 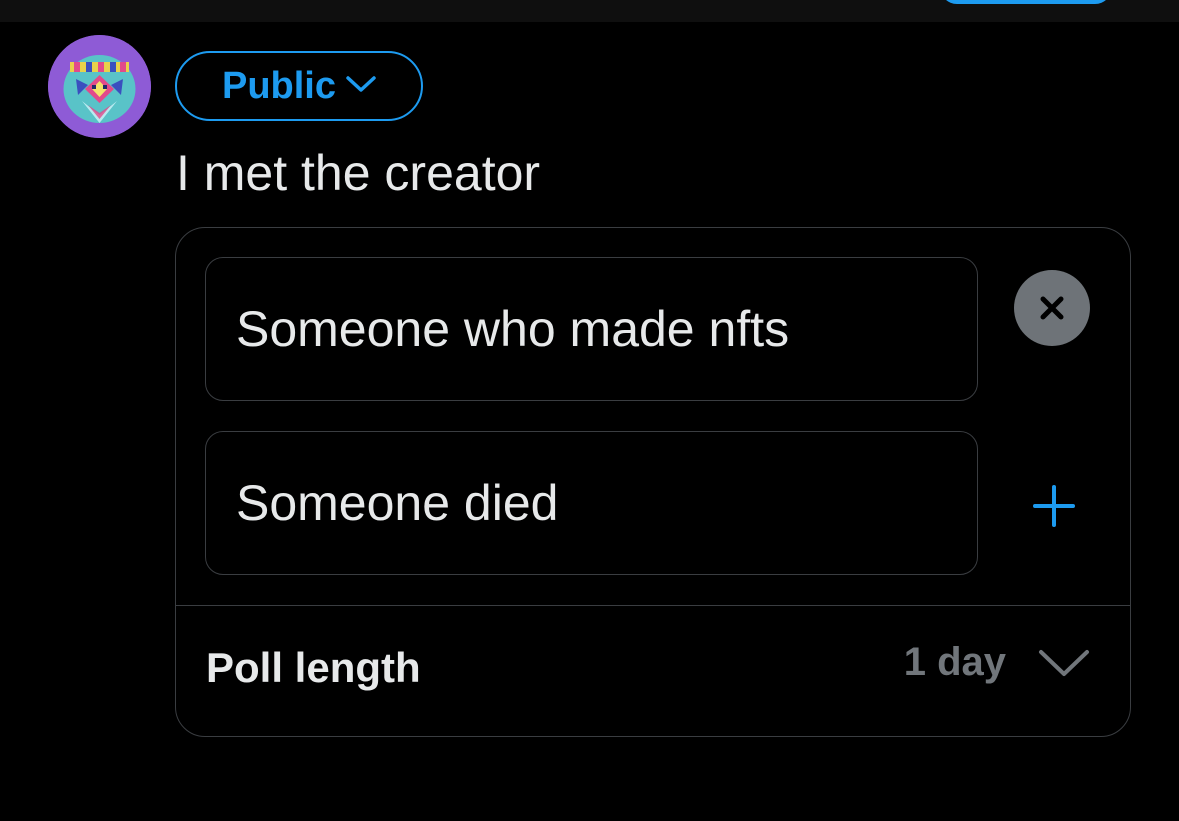 I want to click on poll-length-value: 1 day, so click(x=954, y=662).